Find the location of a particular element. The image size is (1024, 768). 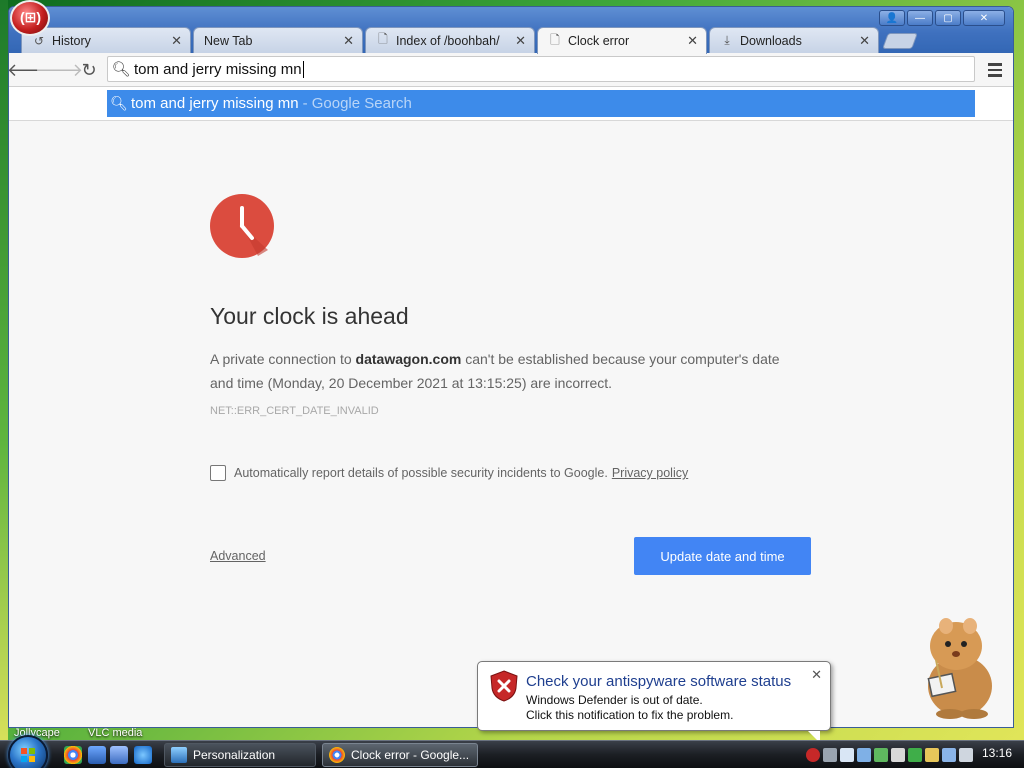

desktop-icon-label: VLC media is located at coordinates (115, 733).